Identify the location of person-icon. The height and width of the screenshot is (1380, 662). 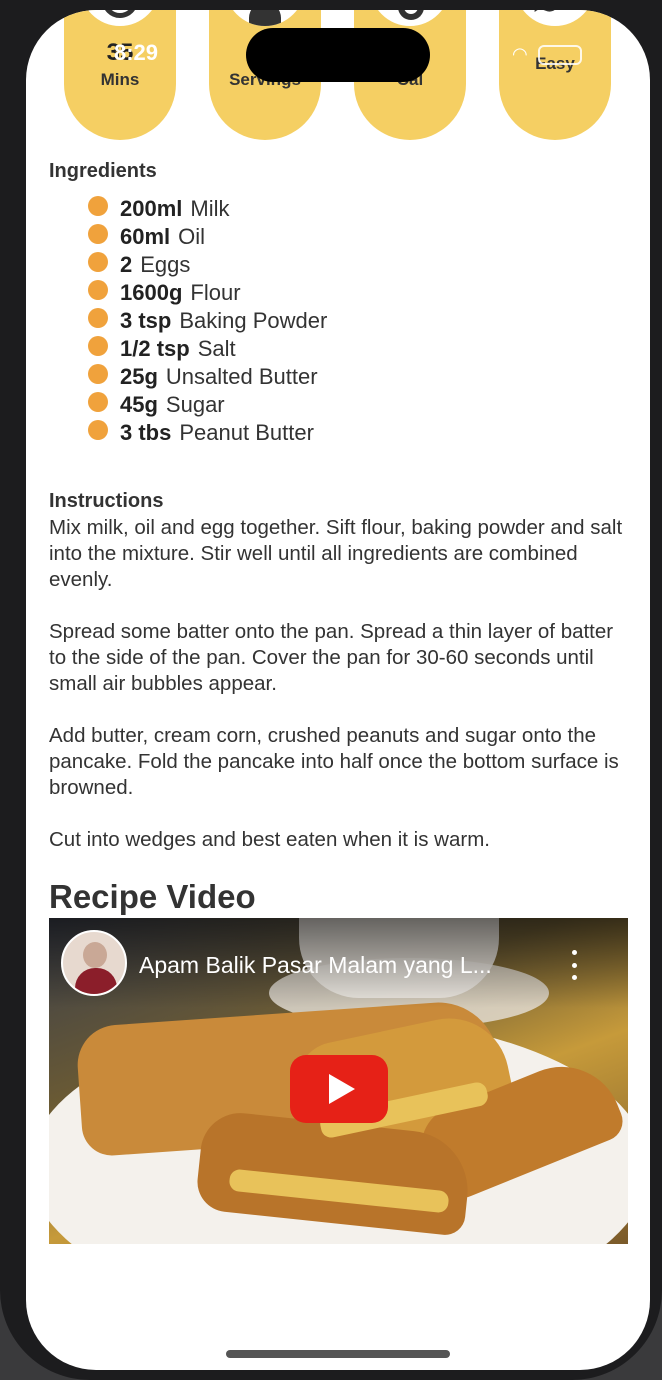
(265, 18).